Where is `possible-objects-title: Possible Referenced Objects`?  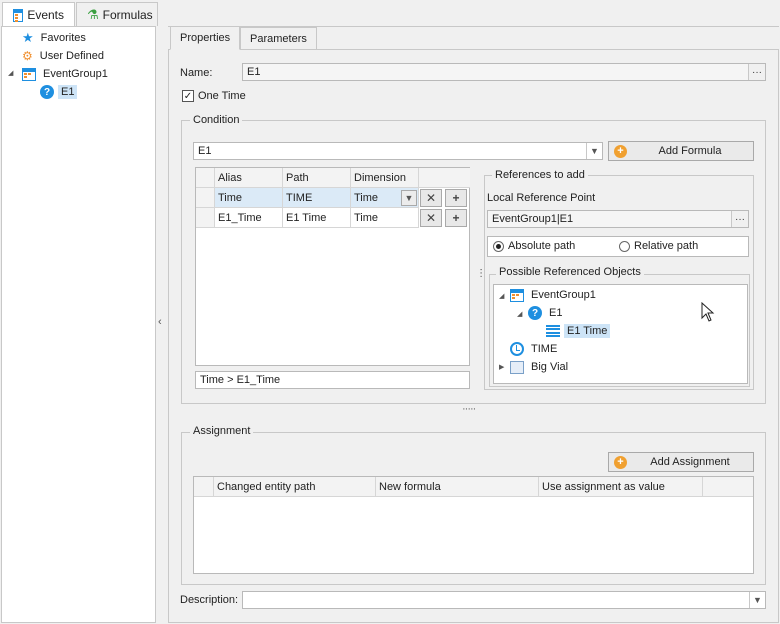 possible-objects-title: Possible Referenced Objects is located at coordinates (570, 272).